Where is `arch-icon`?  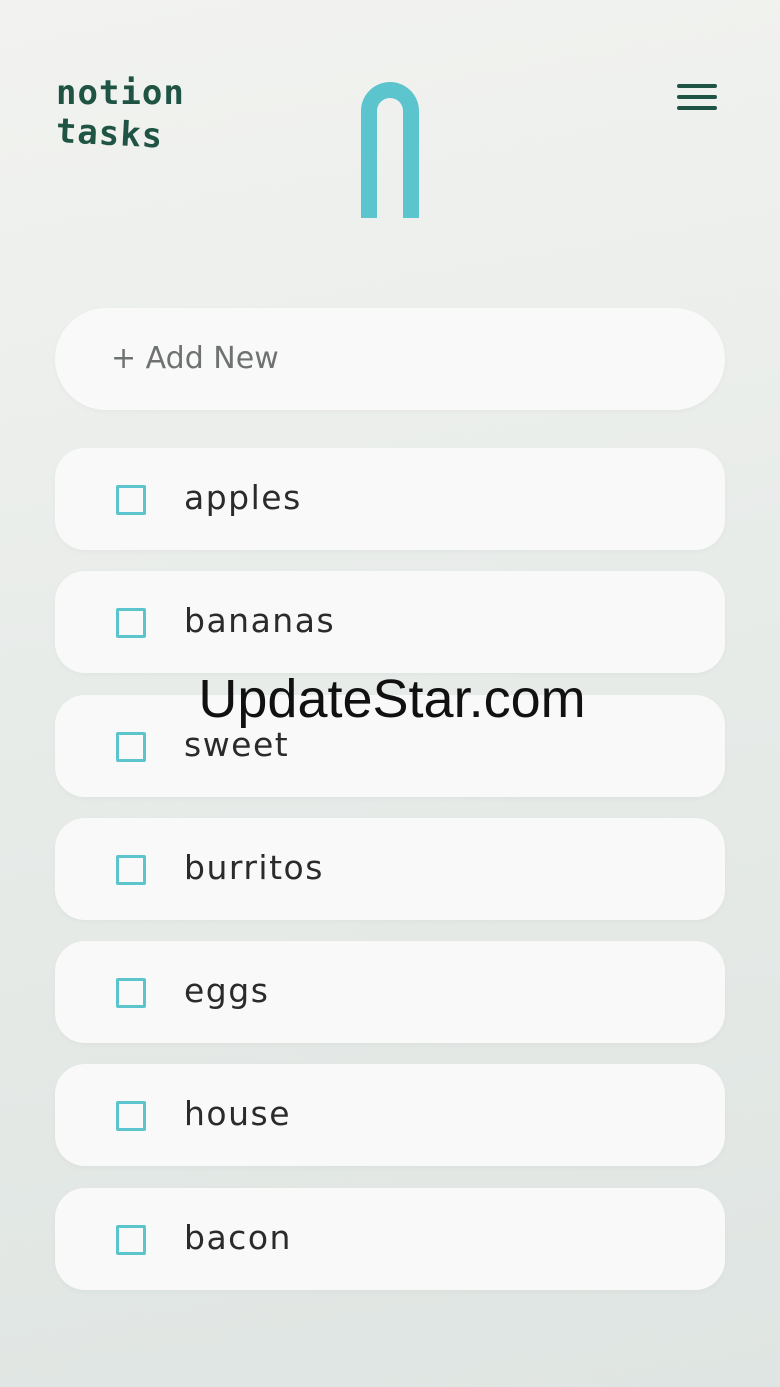 arch-icon is located at coordinates (390, 150).